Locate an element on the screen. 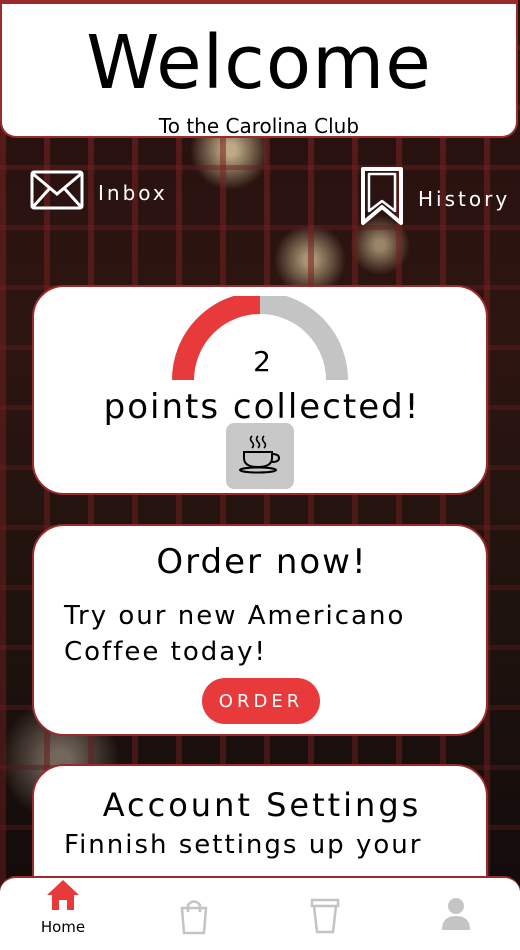 The width and height of the screenshot is (520, 950). shopping-bag-icon is located at coordinates (194, 909).